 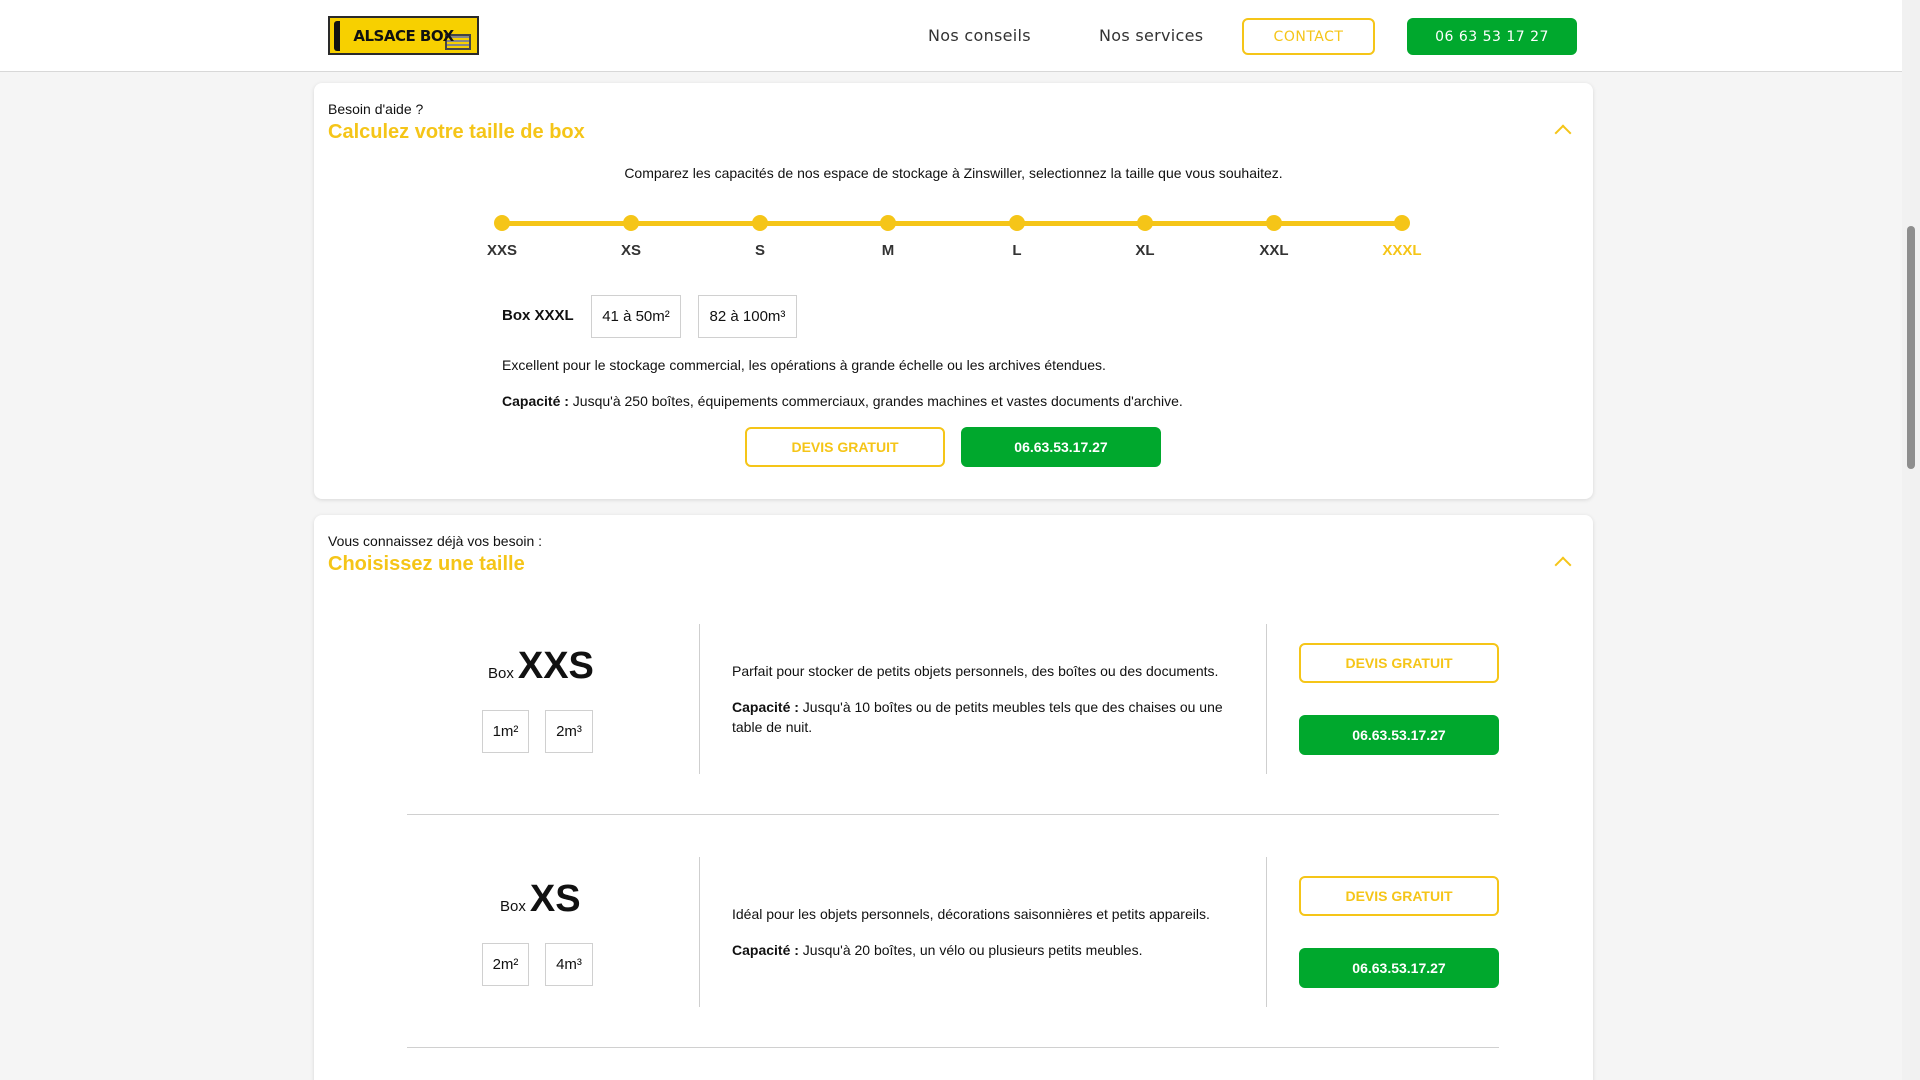 I want to click on selected-box-label: Box XXXL, so click(x=538, y=315).